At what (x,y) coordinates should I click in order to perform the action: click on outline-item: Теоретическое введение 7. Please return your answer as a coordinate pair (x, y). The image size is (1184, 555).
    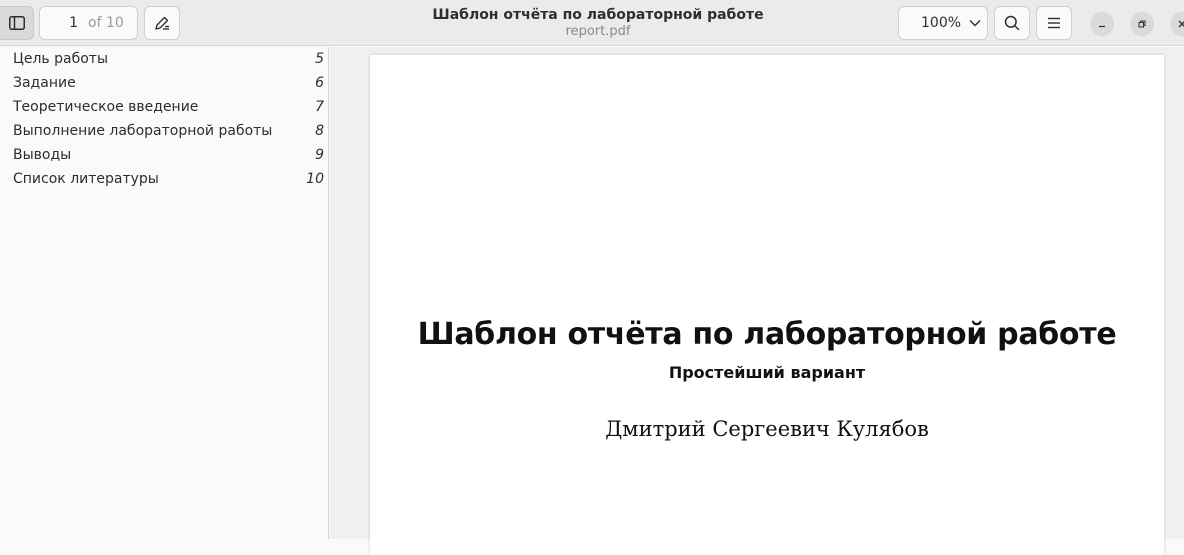
    Looking at the image, I should click on (168, 107).